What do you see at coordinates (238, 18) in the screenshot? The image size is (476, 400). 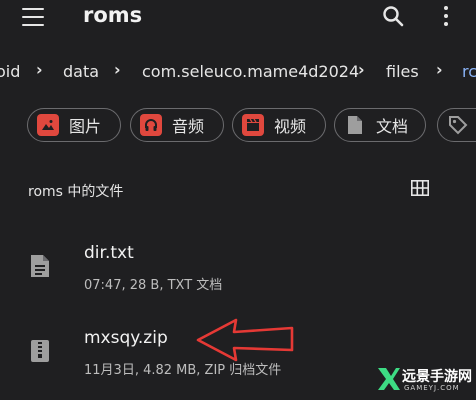 I see `app-bar: roms` at bounding box center [238, 18].